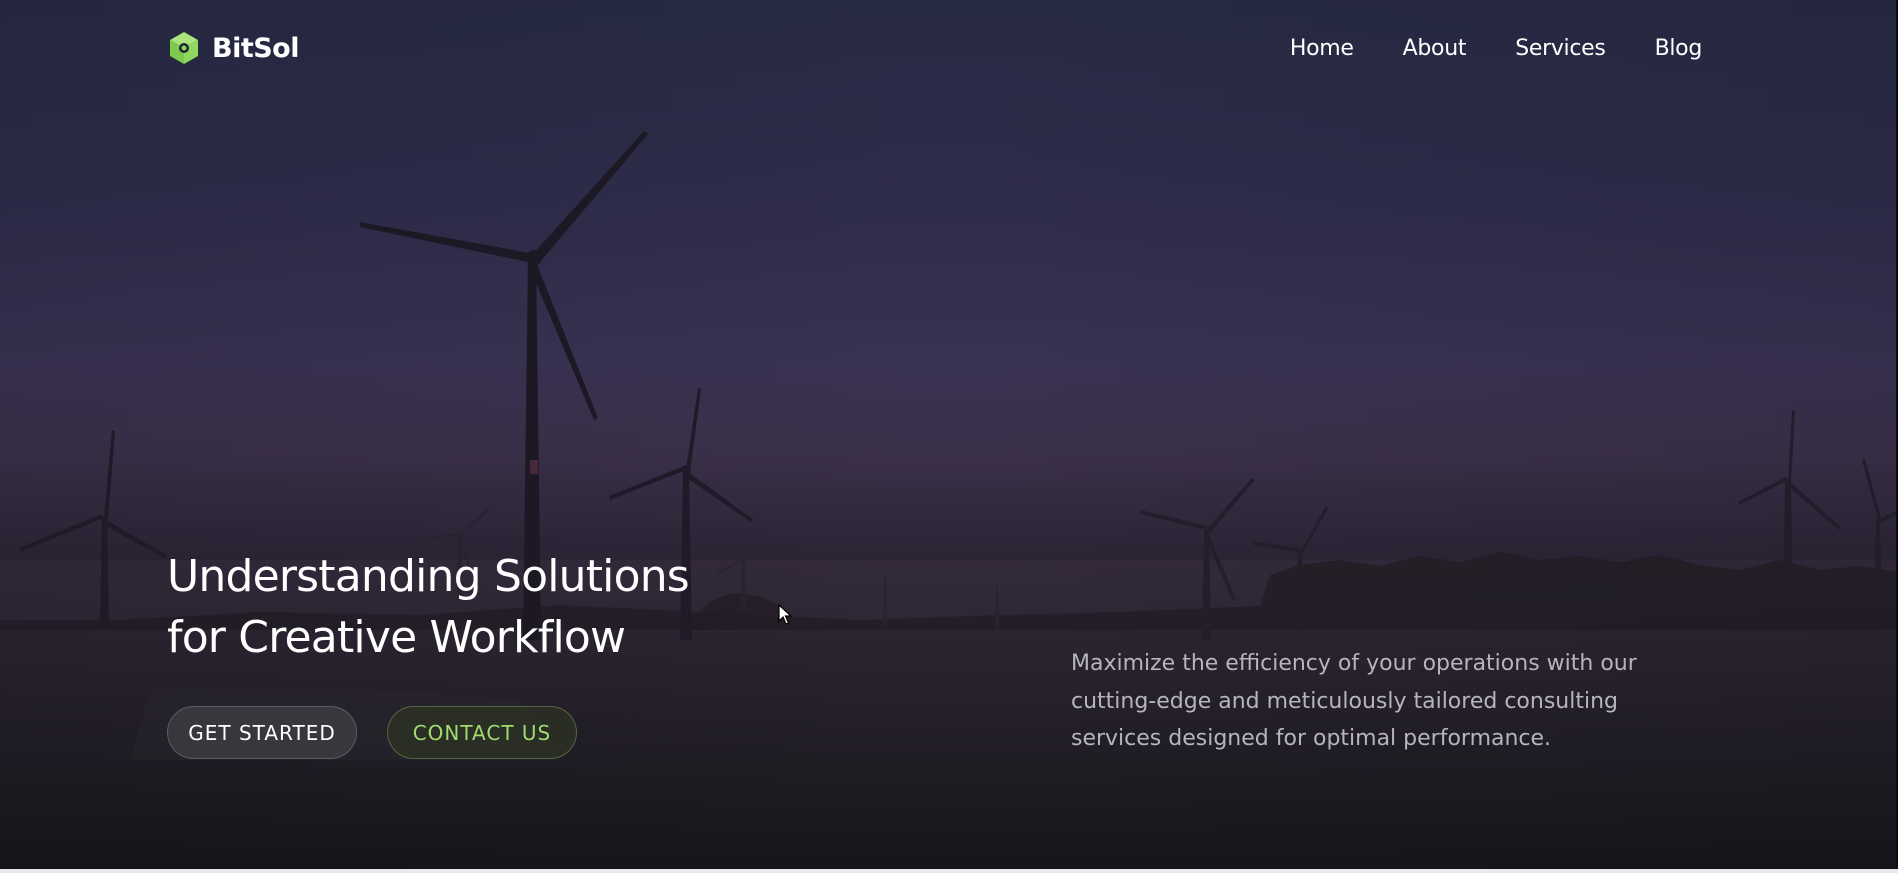 This screenshot has height=873, width=1898. What do you see at coordinates (262, 732) in the screenshot?
I see `get-started-button: GET STARTED` at bounding box center [262, 732].